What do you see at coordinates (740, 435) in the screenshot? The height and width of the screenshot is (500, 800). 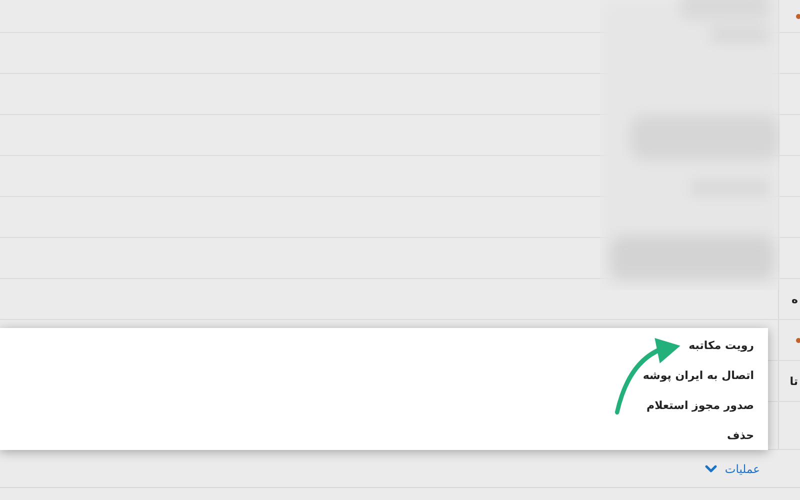 I see `menu-item: حذف` at bounding box center [740, 435].